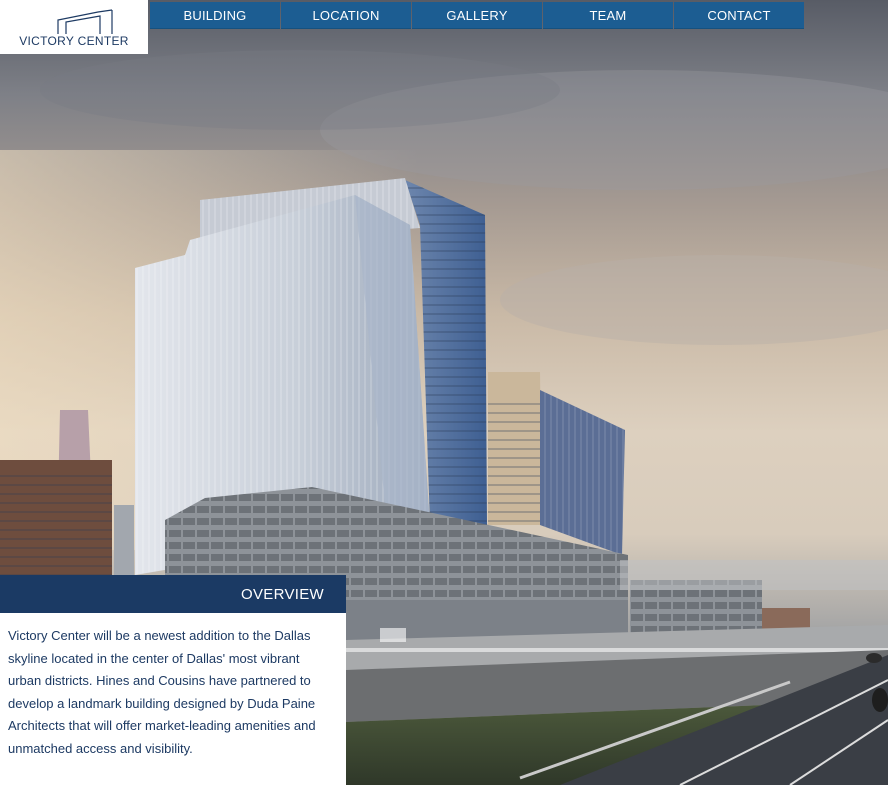  What do you see at coordinates (608, 15) in the screenshot?
I see `nav-team: TEAM` at bounding box center [608, 15].